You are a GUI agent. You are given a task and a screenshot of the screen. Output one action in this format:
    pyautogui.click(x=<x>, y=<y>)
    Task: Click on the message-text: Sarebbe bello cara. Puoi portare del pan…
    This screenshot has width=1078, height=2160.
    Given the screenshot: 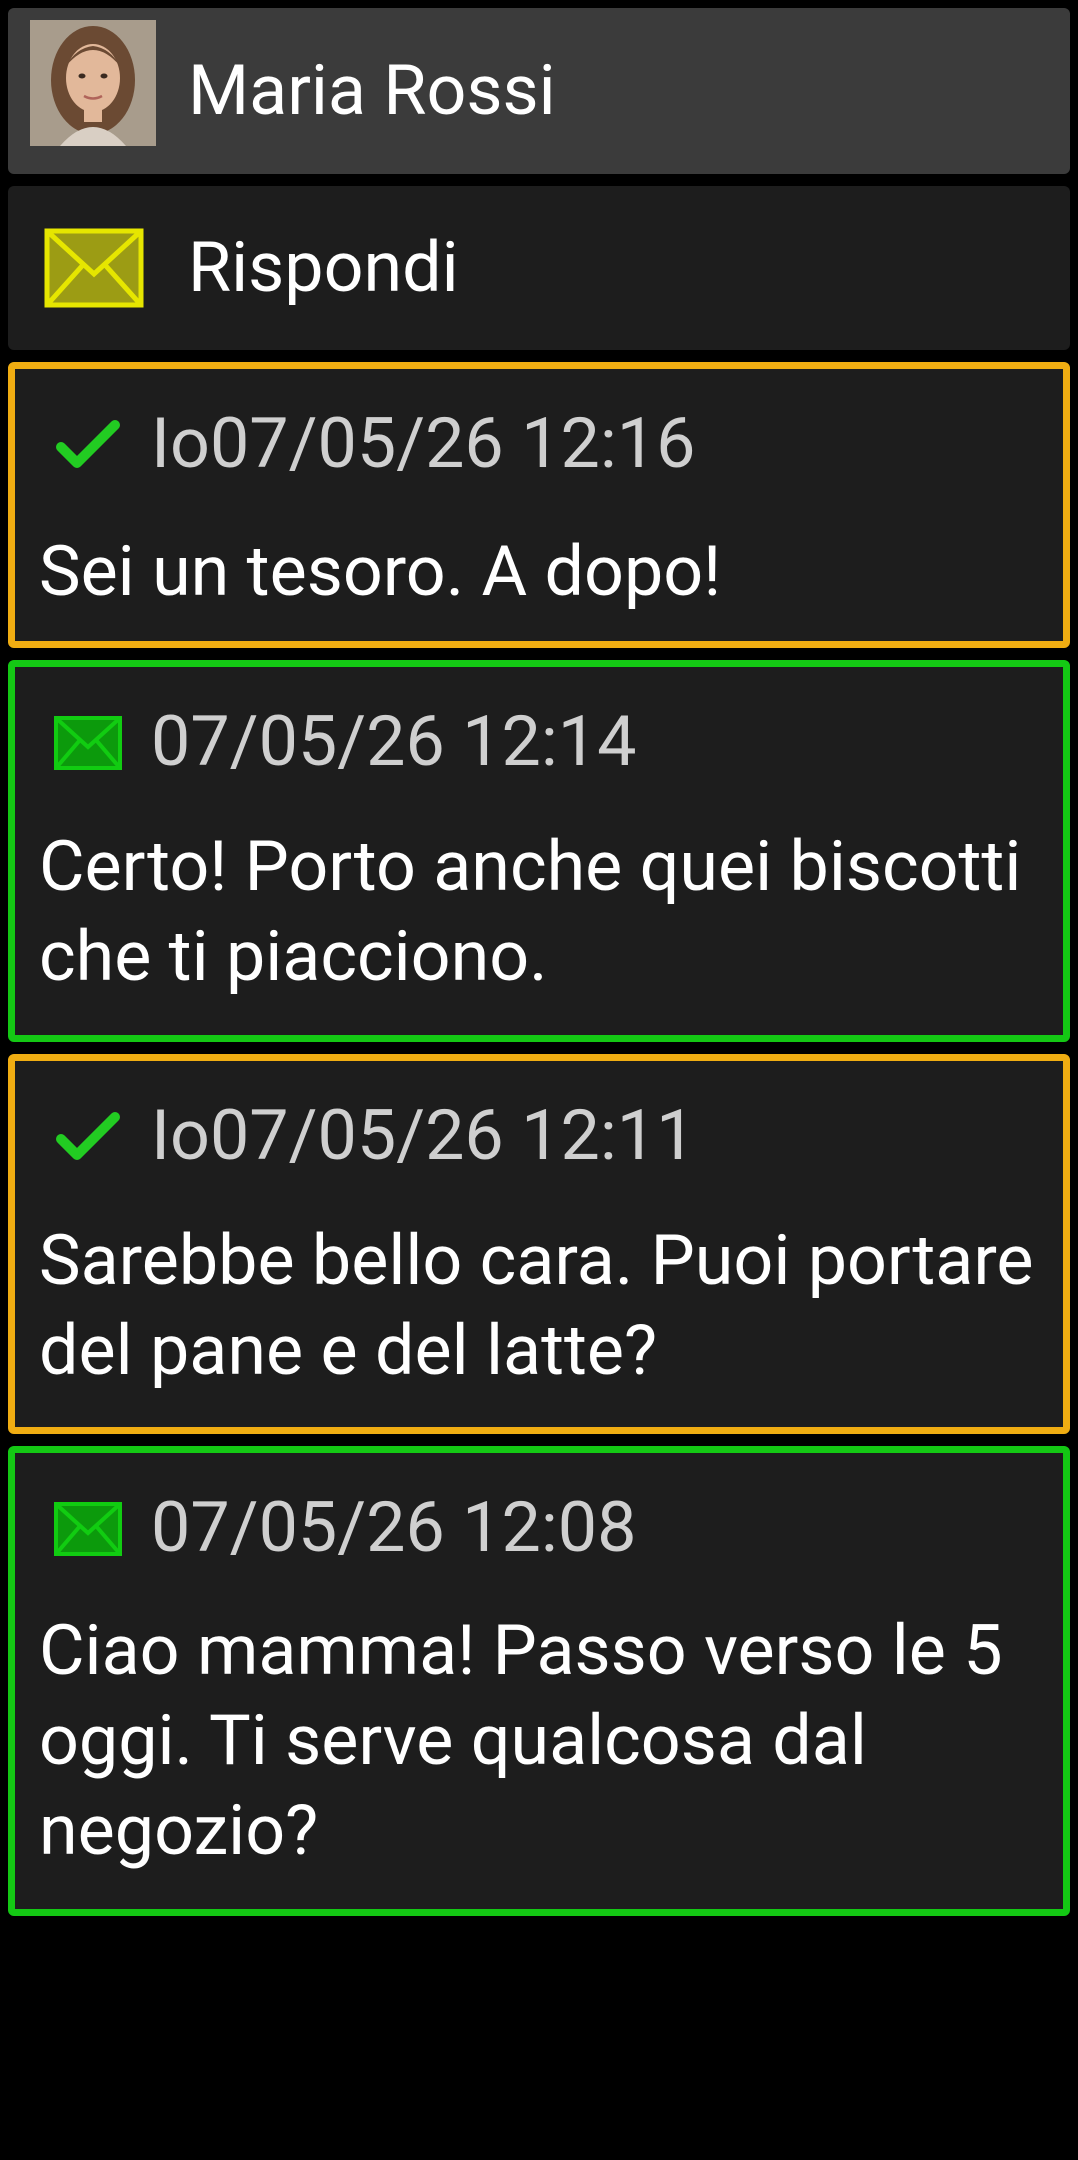 What is the action you would take?
    pyautogui.click(x=536, y=1306)
    